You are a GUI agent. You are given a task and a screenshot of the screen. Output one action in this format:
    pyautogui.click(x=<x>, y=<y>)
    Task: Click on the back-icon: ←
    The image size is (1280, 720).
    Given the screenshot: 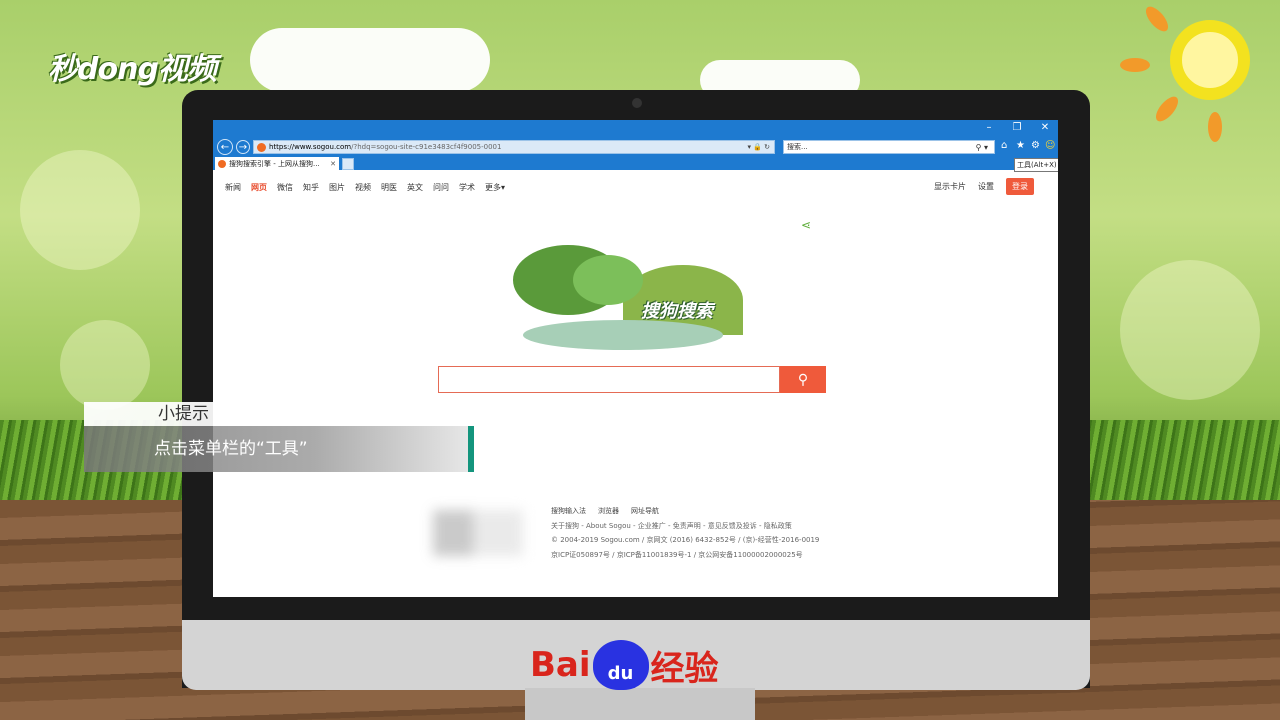 What is the action you would take?
    pyautogui.click(x=225, y=147)
    